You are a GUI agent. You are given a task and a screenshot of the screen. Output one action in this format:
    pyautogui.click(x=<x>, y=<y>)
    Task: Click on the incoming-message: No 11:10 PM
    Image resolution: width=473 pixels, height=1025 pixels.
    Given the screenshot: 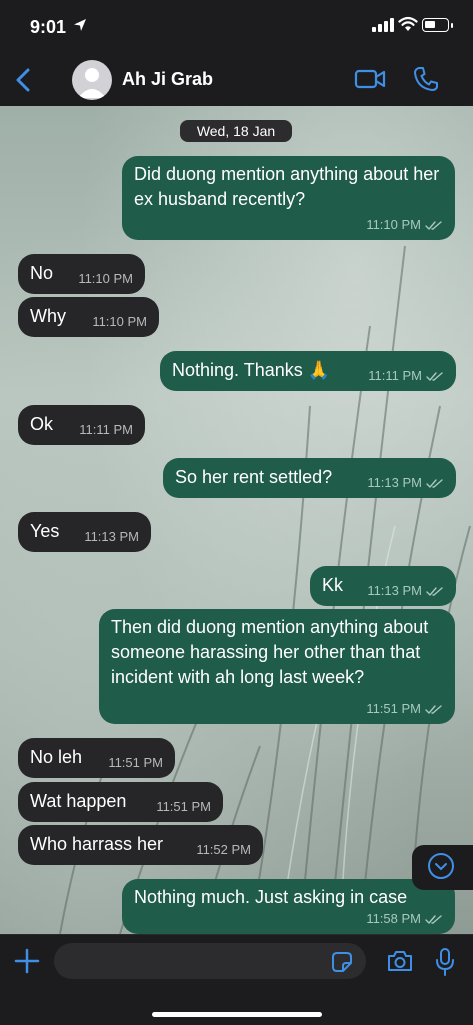 What is the action you would take?
    pyautogui.click(x=81, y=274)
    